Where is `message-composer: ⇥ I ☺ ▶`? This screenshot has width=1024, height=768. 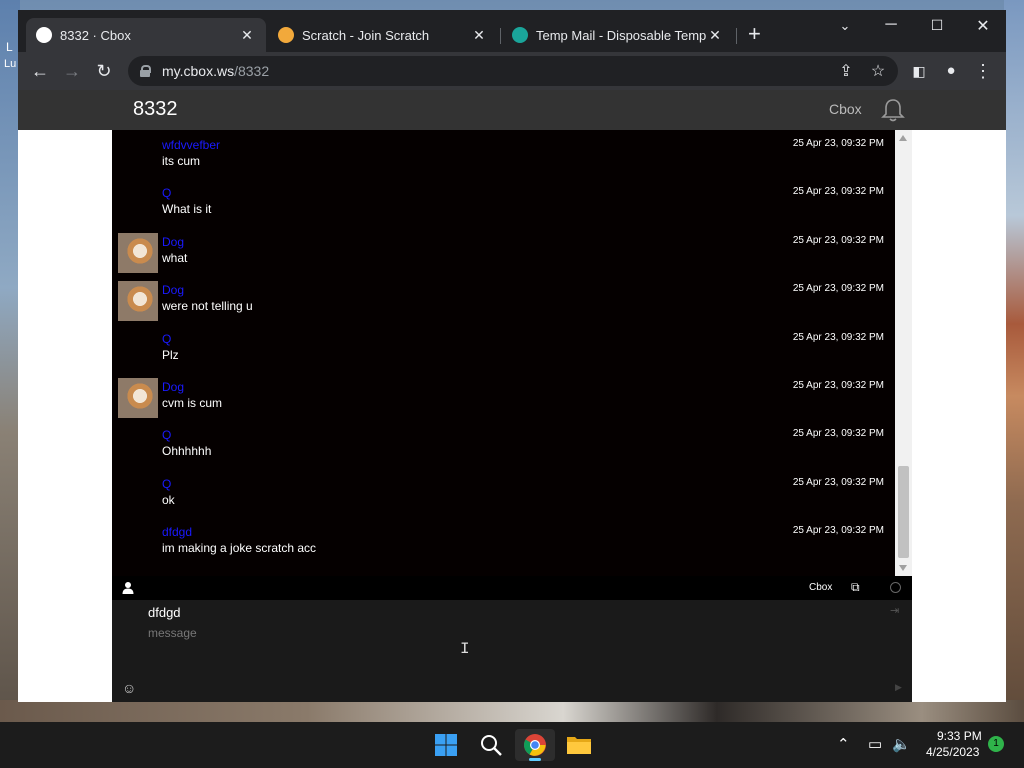 message-composer: ⇥ I ☺ ▶ is located at coordinates (512, 651).